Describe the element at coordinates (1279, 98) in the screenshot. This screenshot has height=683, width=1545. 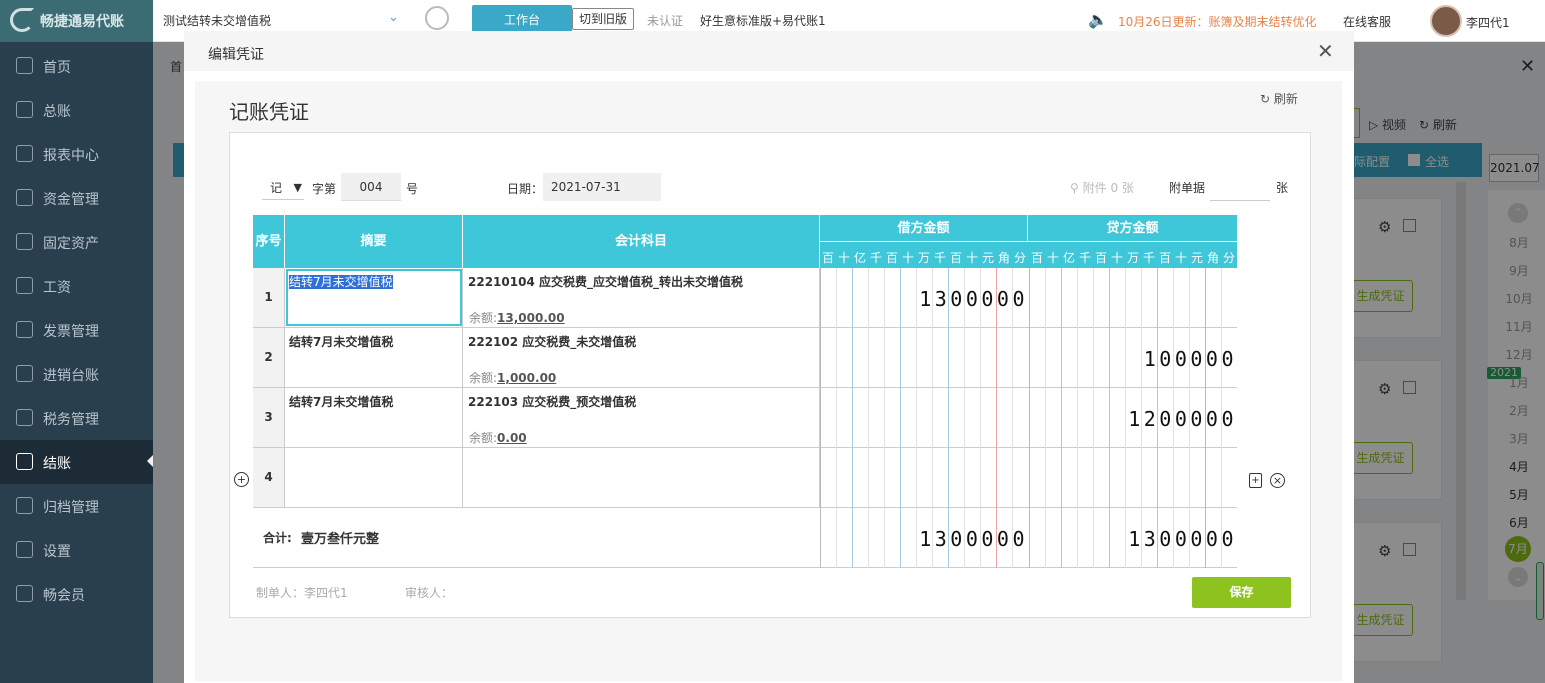
I see `refresh-button: ↻ 刷新` at that location.